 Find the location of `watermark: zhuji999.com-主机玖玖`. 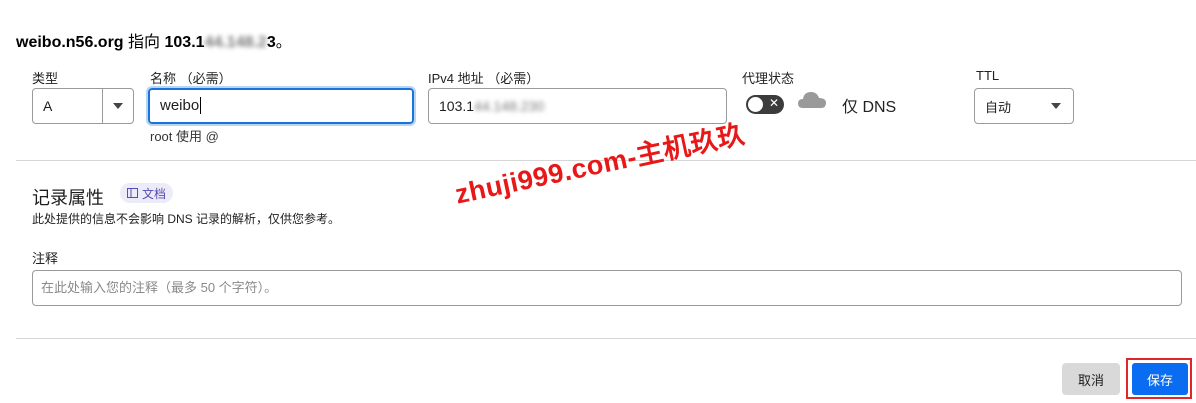

watermark: zhuji999.com-主机玖玖 is located at coordinates (600, 164).